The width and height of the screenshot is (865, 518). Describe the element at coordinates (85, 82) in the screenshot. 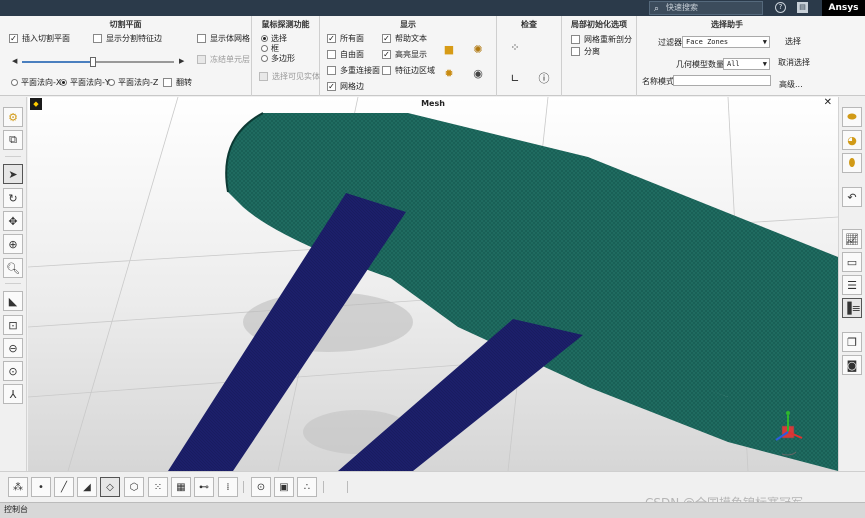

I see `normal-y-radio: 平面法向-Y` at that location.